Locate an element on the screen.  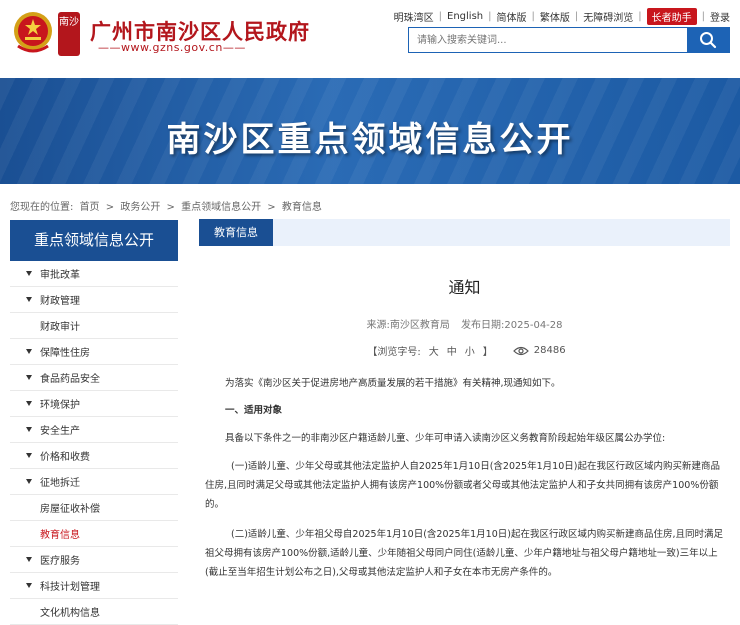
sidebar-item-prices: 价格和收费 is located at coordinates (94, 456).